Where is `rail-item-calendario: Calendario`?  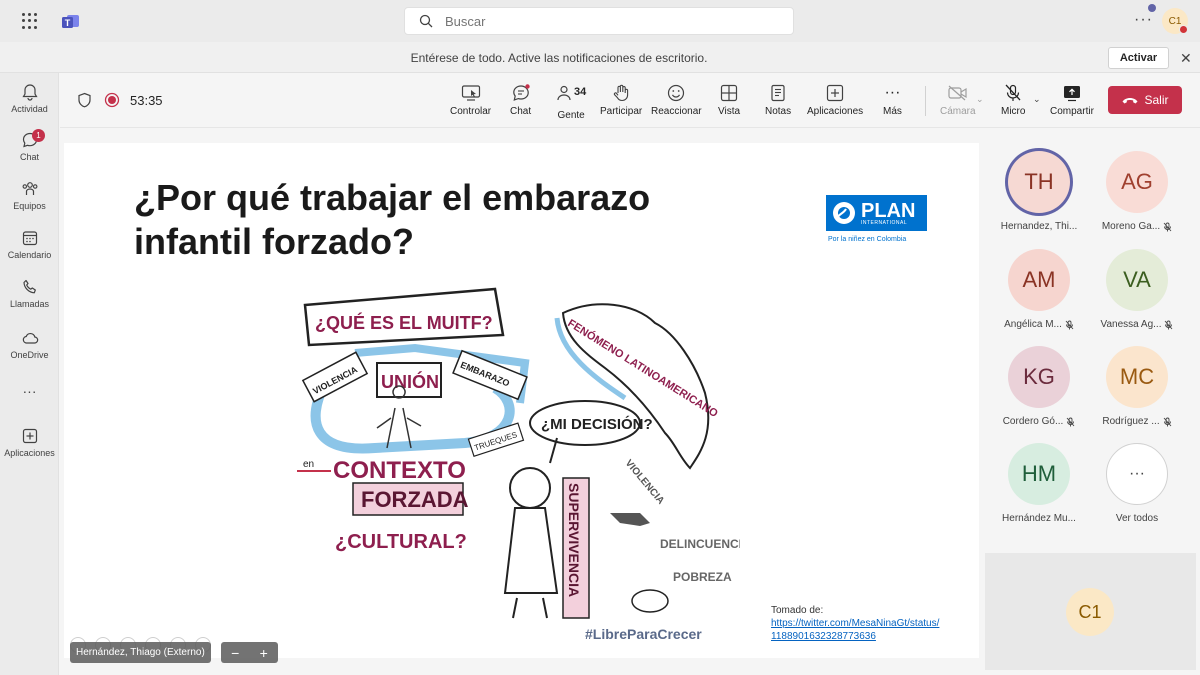
rail-item-calendario: Calendario is located at coordinates (29, 244).